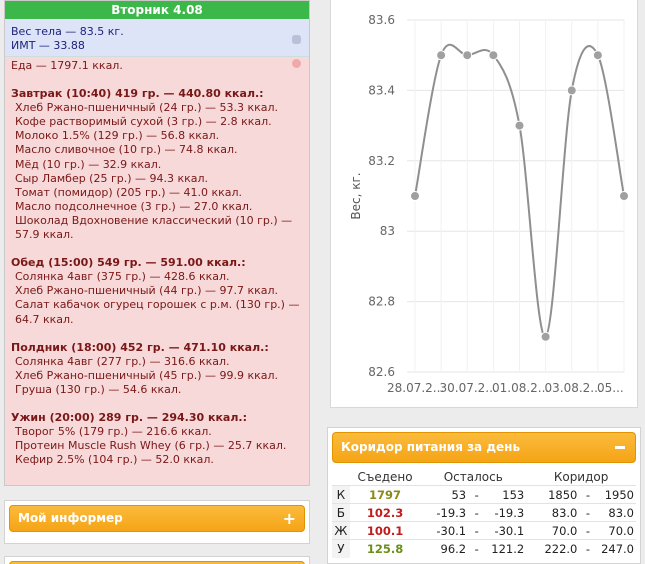 The image size is (645, 564). I want to click on bmi-value: ИМТ — 33.88, so click(48, 45).